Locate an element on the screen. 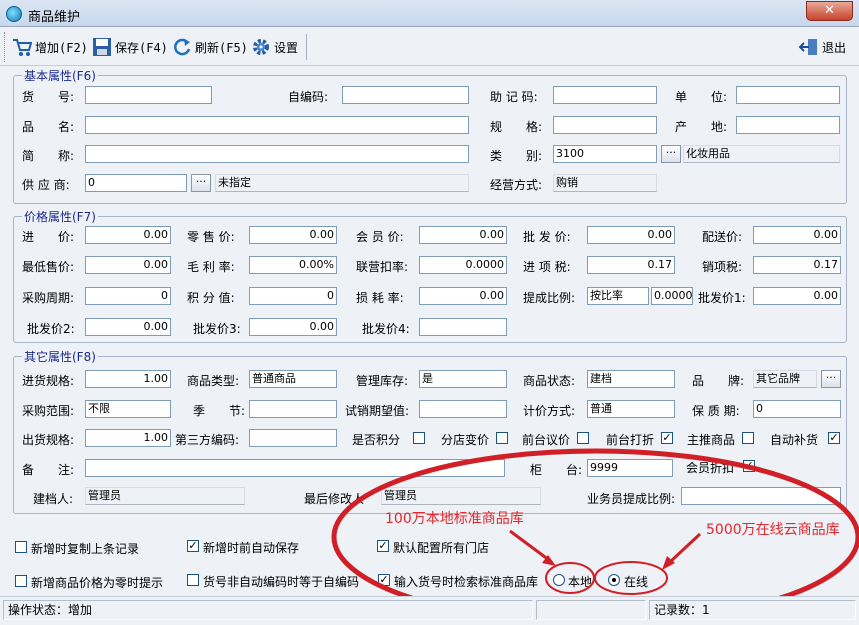 This screenshot has height=625, width=859. local-db-annotation: 100万本地标准商品库 is located at coordinates (454, 519).